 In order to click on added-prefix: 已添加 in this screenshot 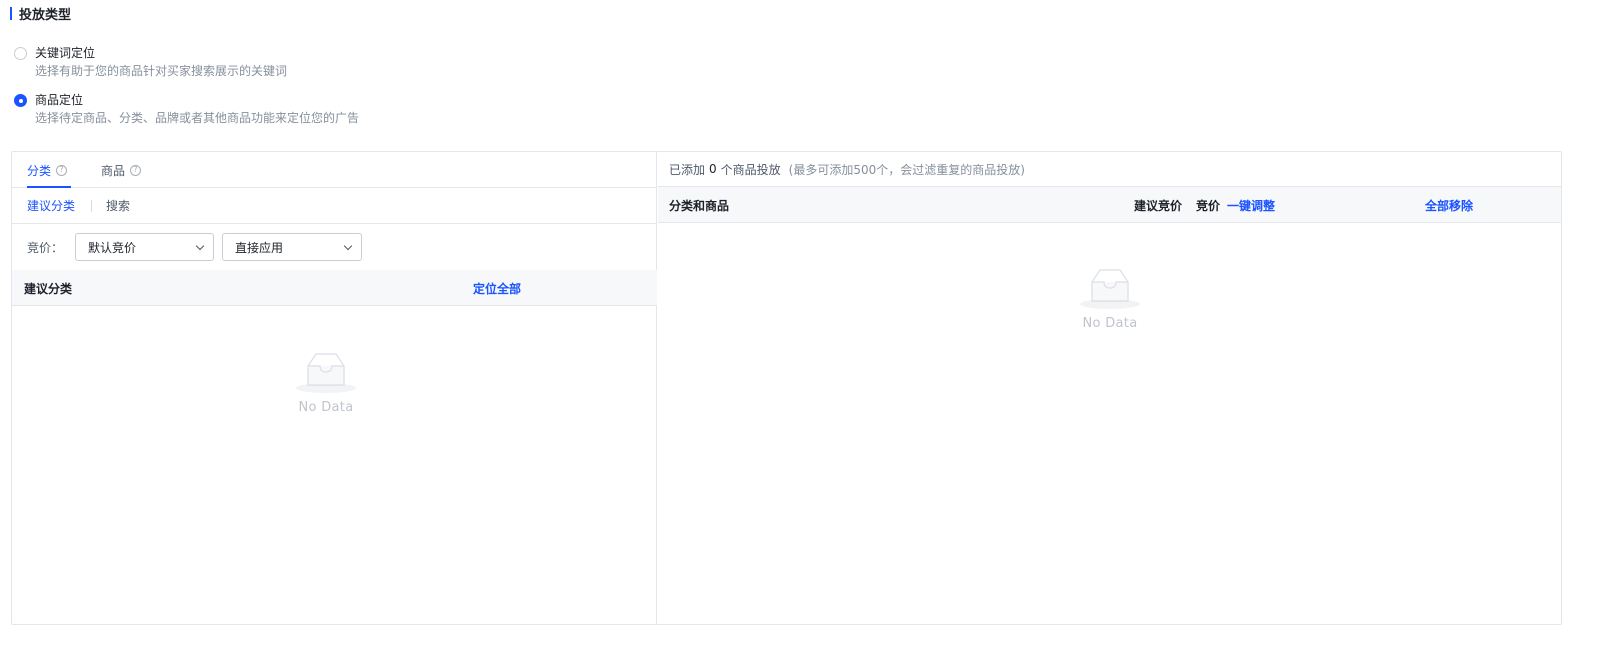, I will do `click(687, 169)`.